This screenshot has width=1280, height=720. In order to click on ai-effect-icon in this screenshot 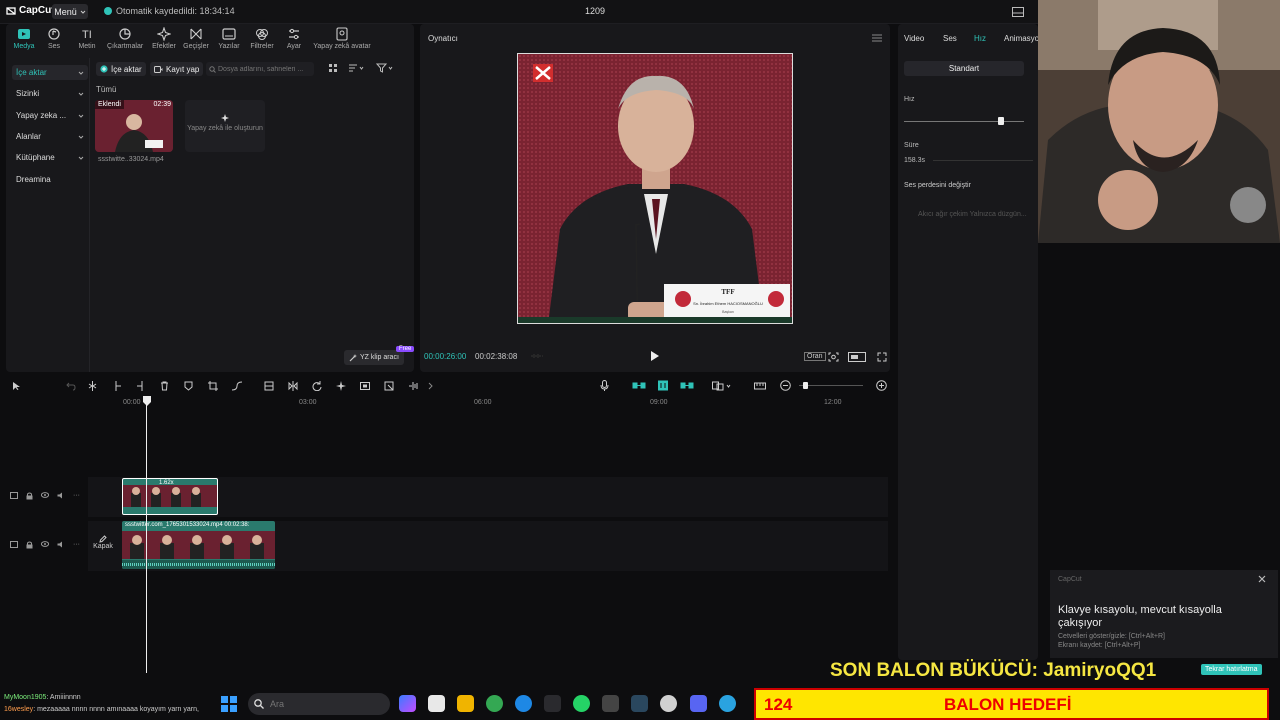, I will do `click(341, 386)`.